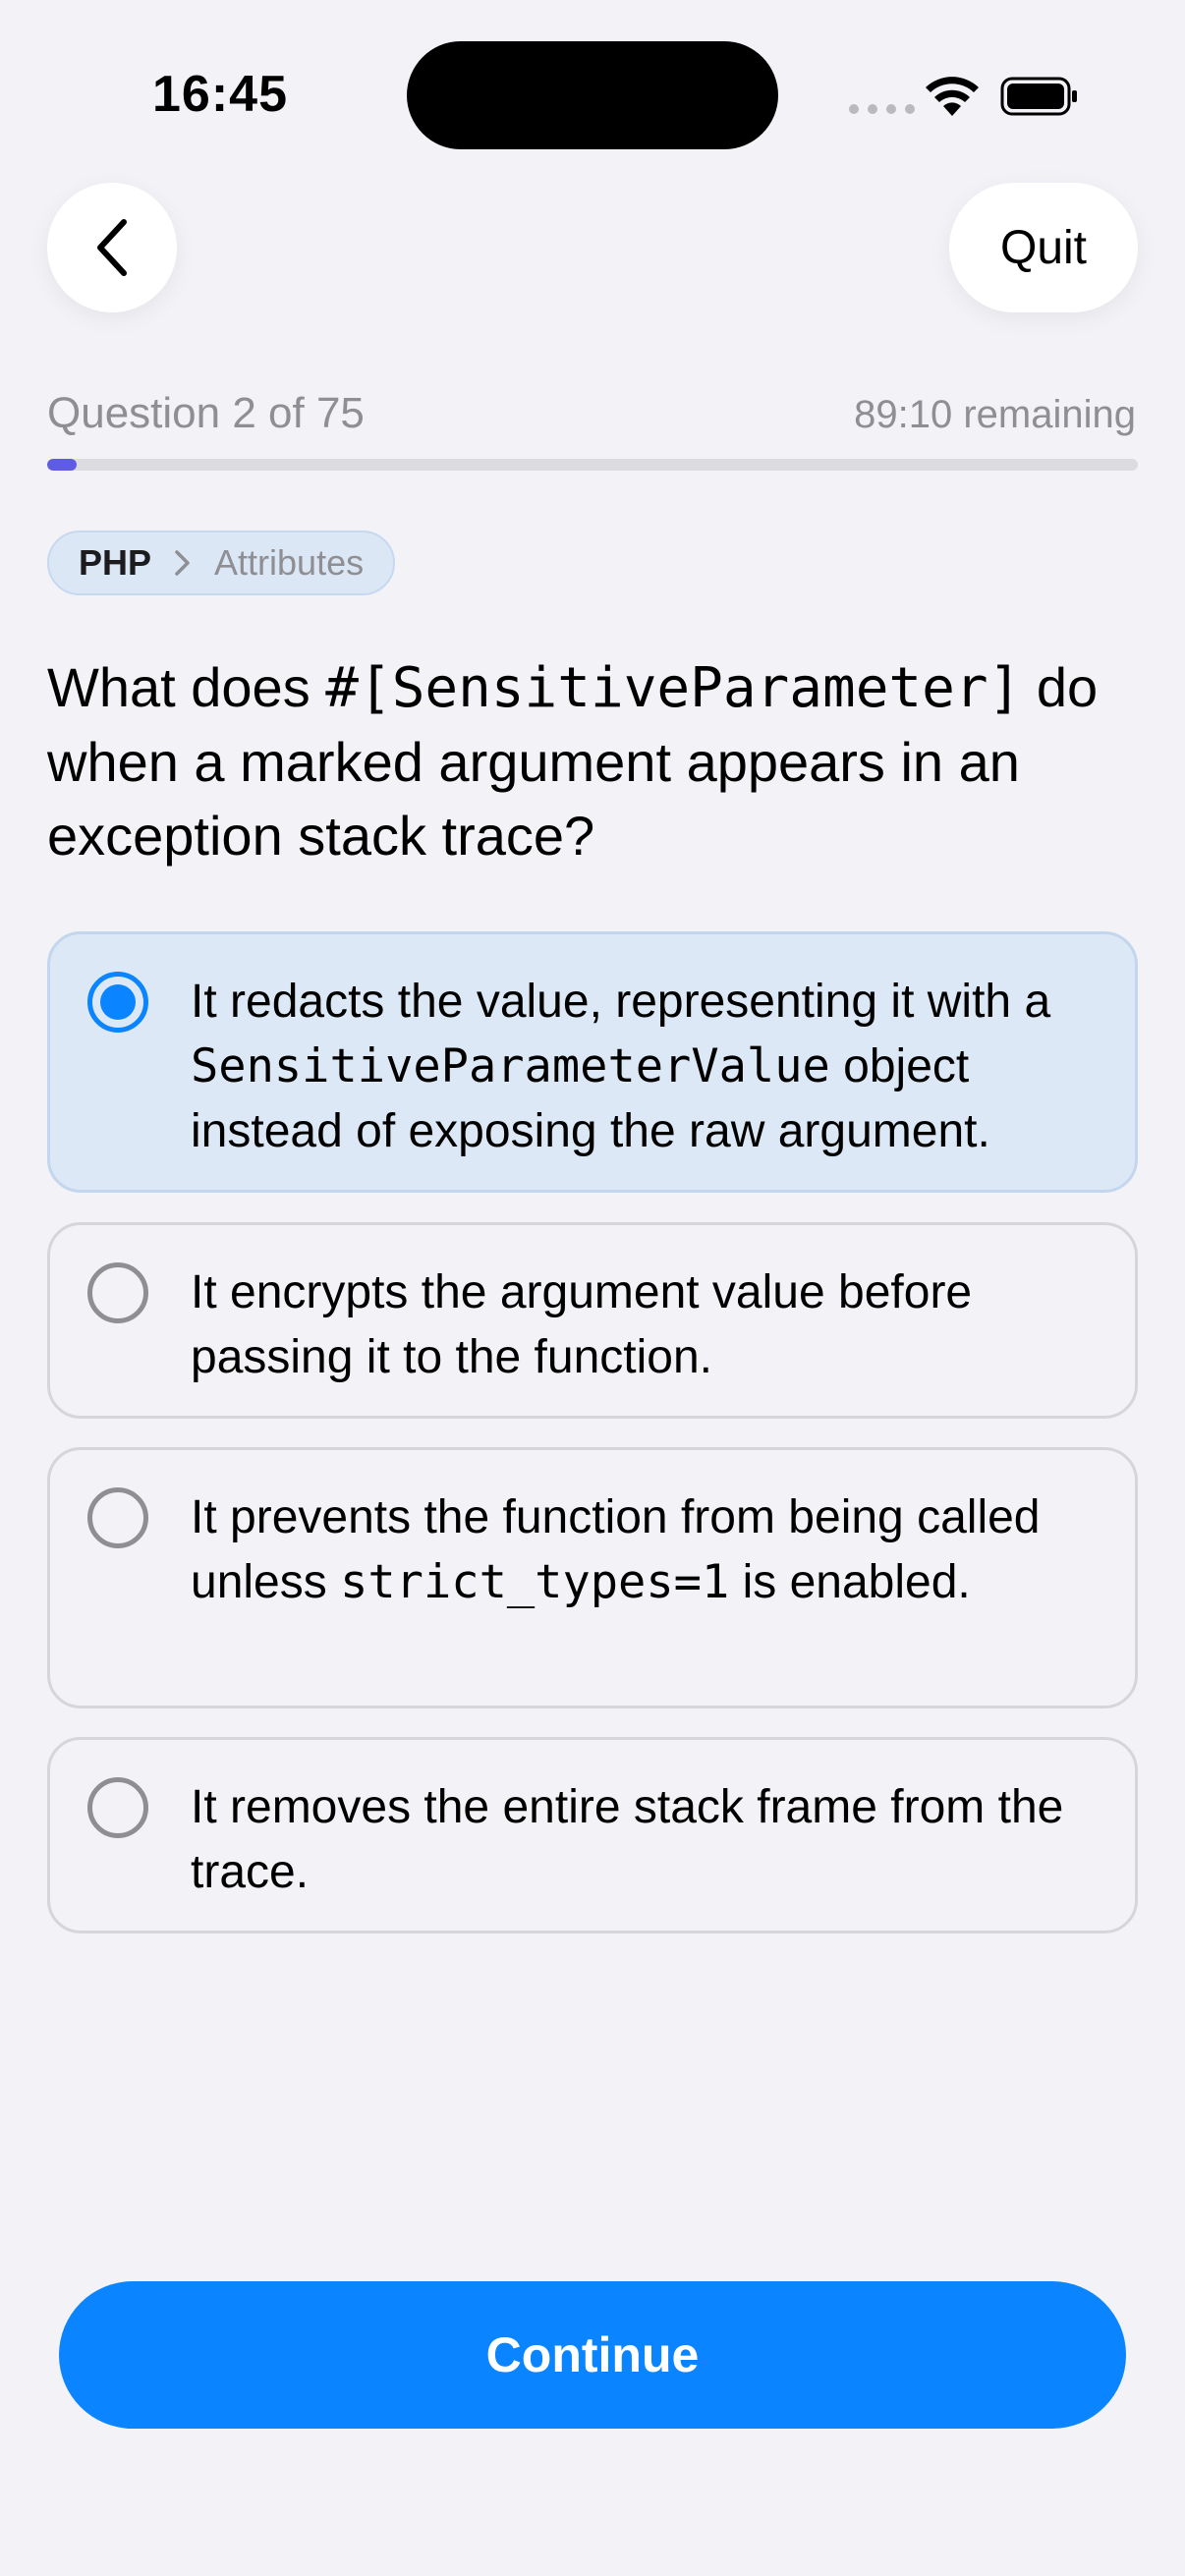 The width and height of the screenshot is (1185, 2576). Describe the element at coordinates (882, 109) in the screenshot. I see `cellular-signal-icon` at that location.